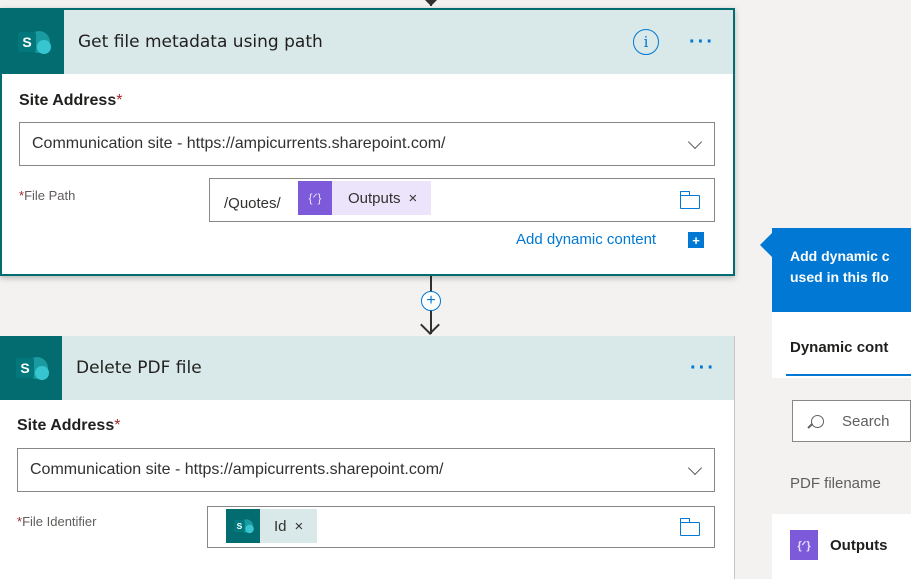  I want to click on file-path-prefix: /Quotes/, so click(252, 203).